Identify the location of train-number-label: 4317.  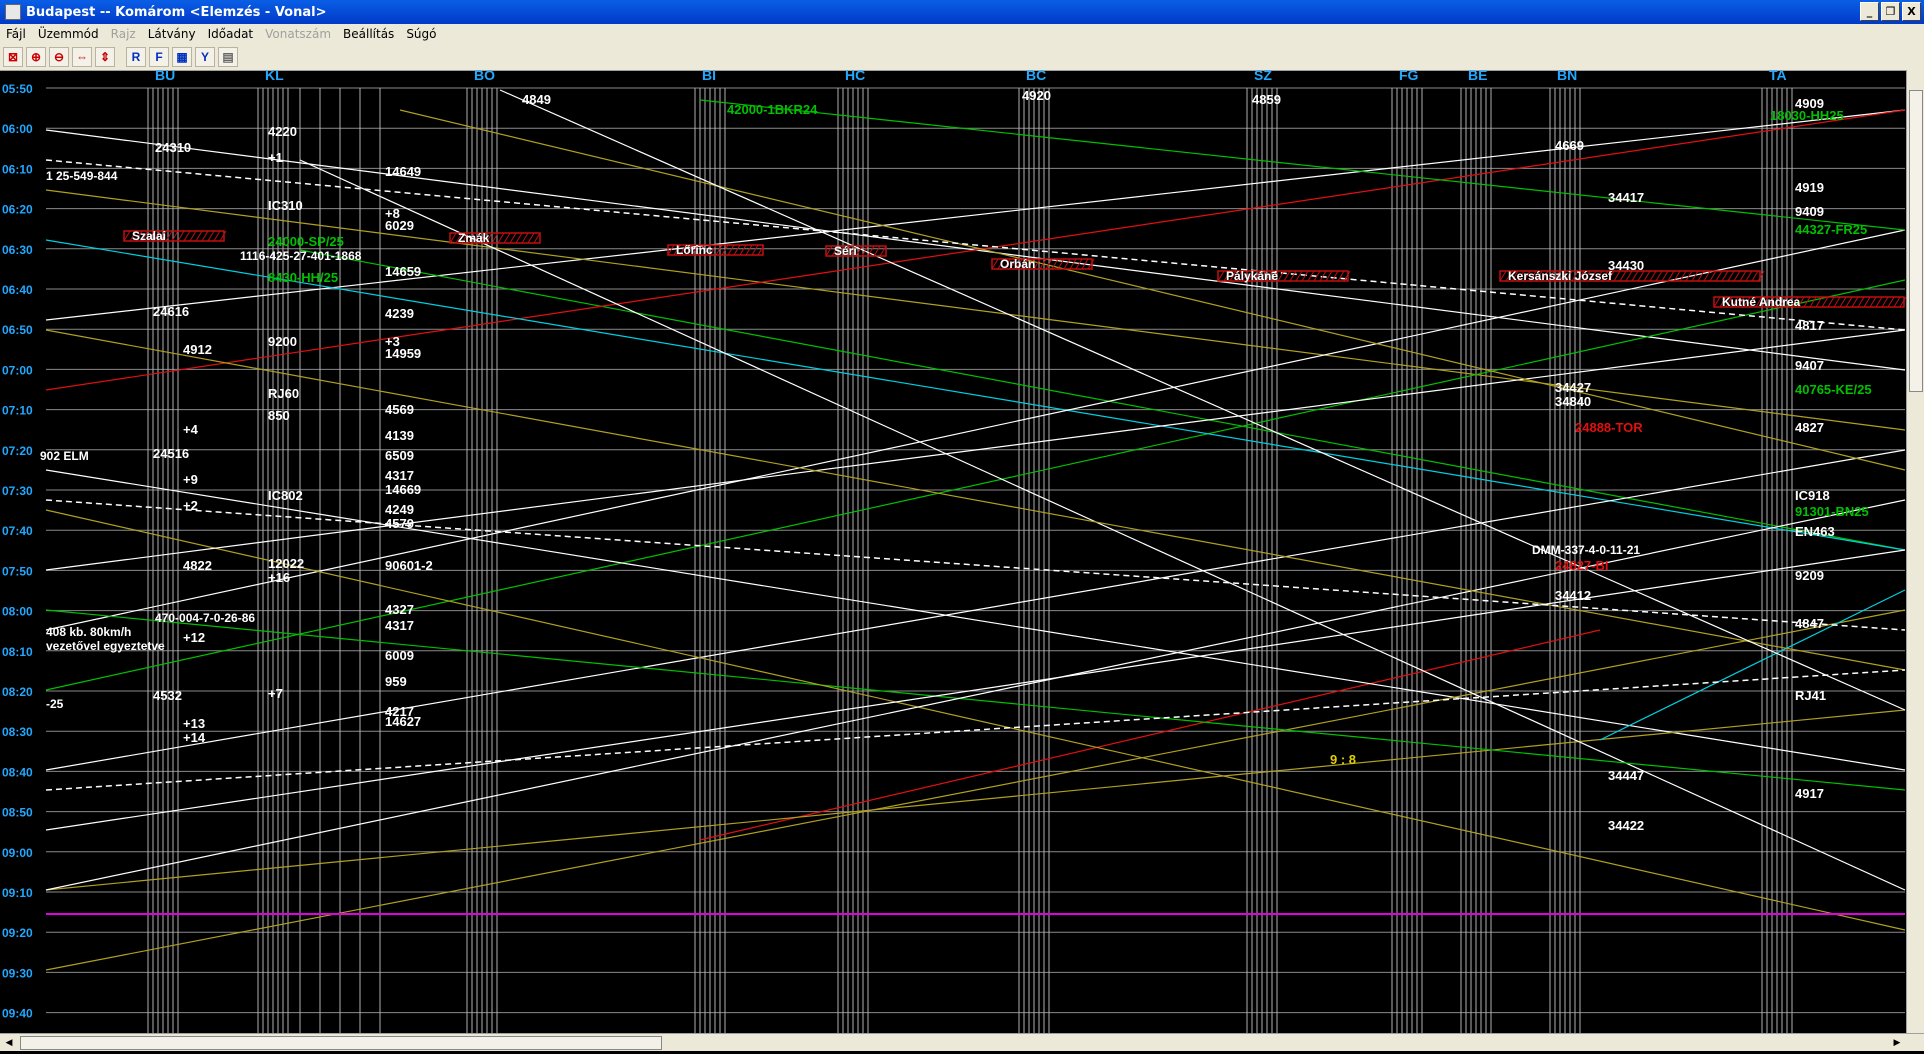
(399, 475).